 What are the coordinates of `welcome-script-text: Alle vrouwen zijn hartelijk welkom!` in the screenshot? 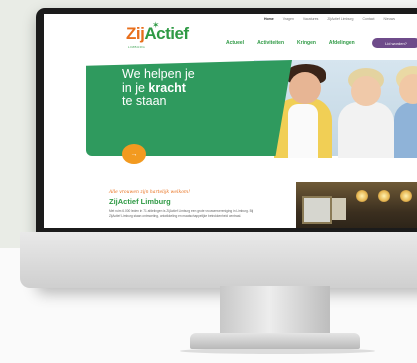 It's located at (149, 192).